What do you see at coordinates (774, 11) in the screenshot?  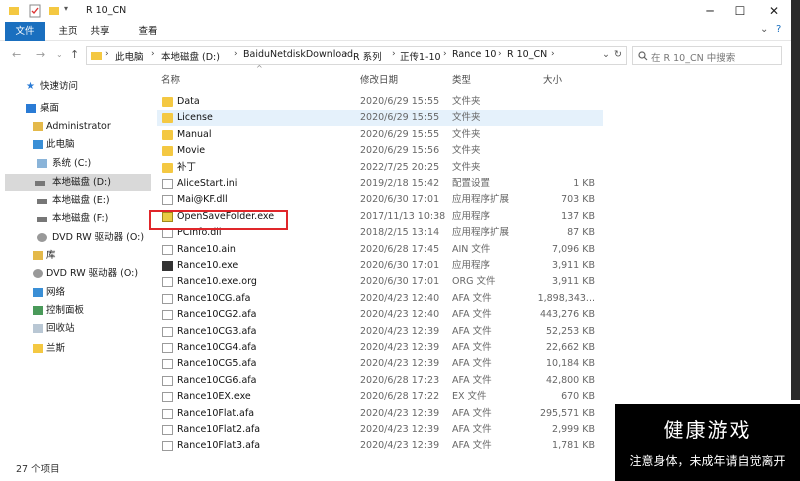 I see `close-button: ✕` at bounding box center [774, 11].